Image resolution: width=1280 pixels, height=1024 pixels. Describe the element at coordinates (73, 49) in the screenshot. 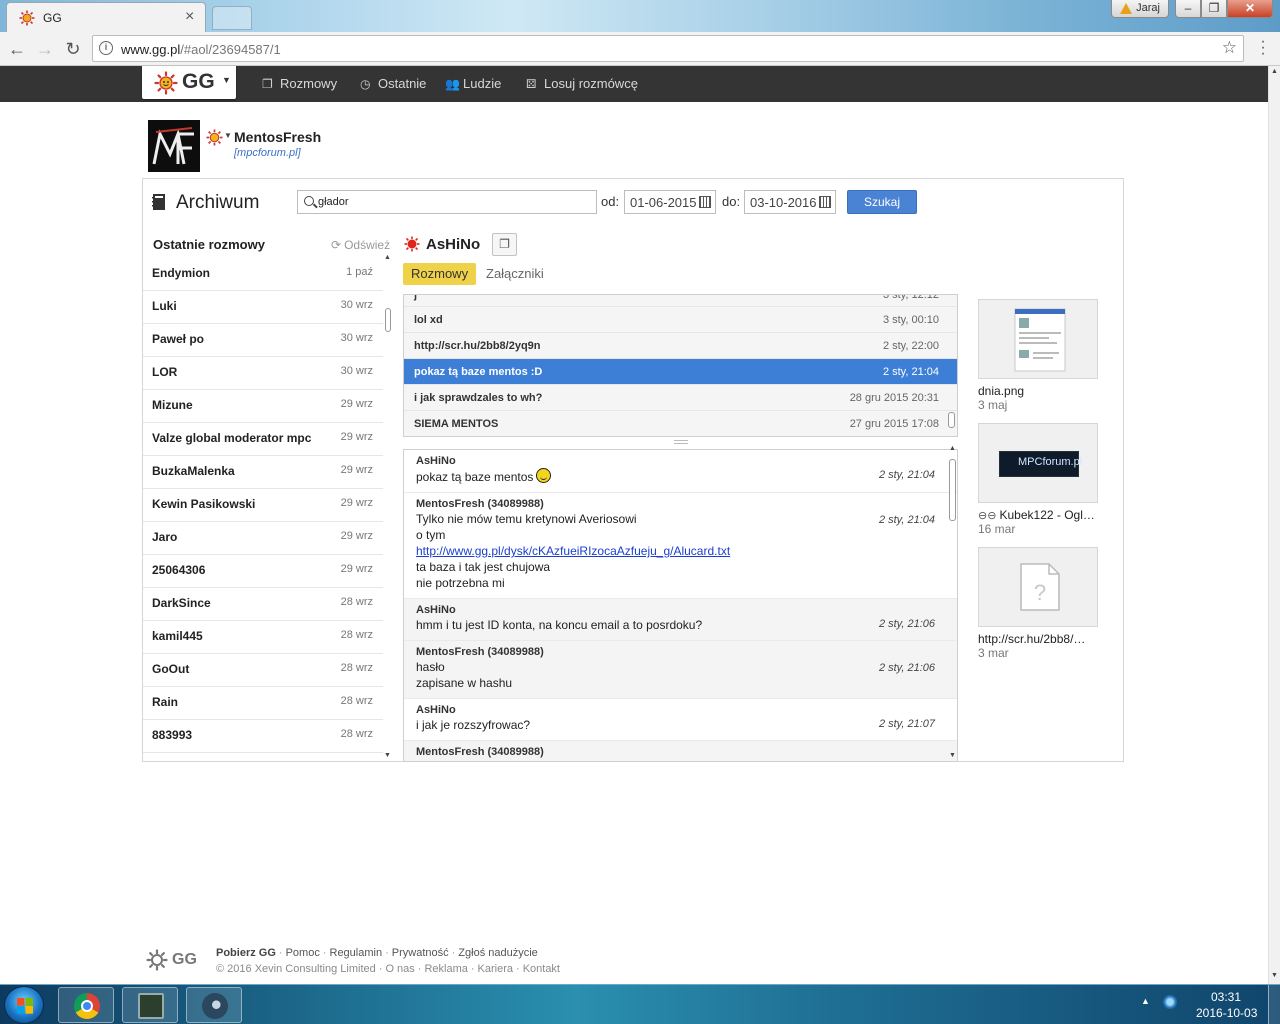

I see `reload-icon: ↻` at that location.